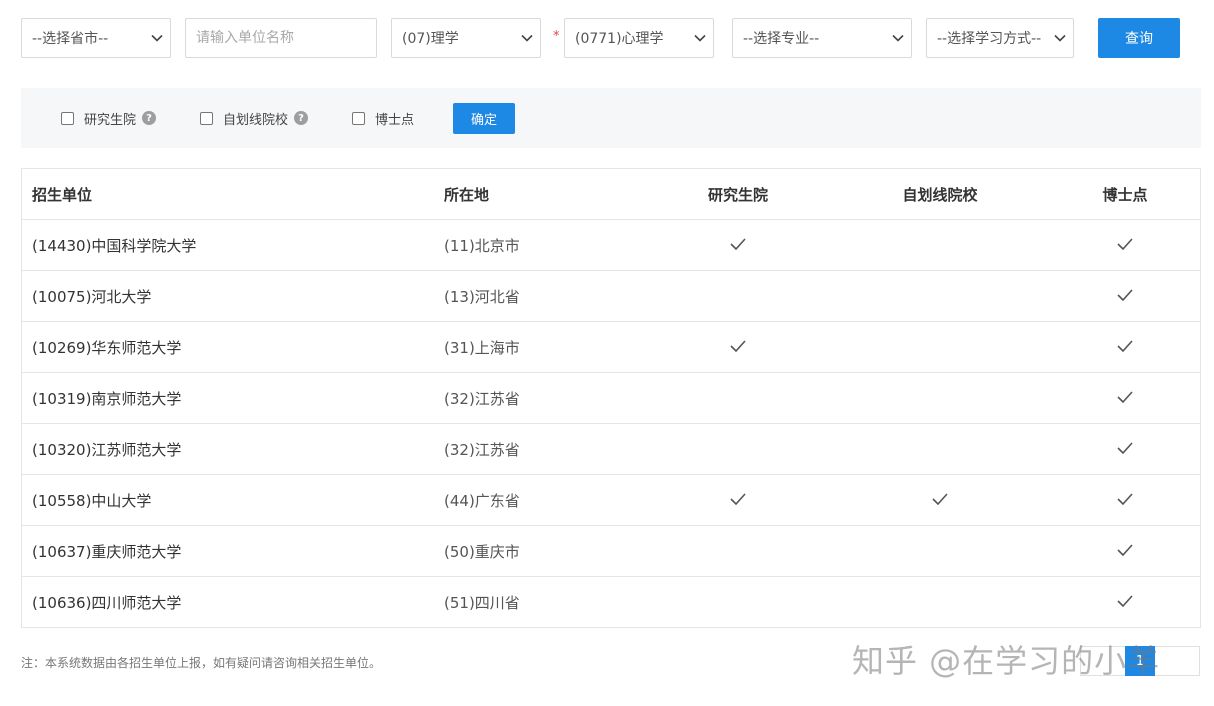 The width and height of the screenshot is (1214, 706). What do you see at coordinates (92, 500) in the screenshot?
I see `unit-name: (10558)中山大学` at bounding box center [92, 500].